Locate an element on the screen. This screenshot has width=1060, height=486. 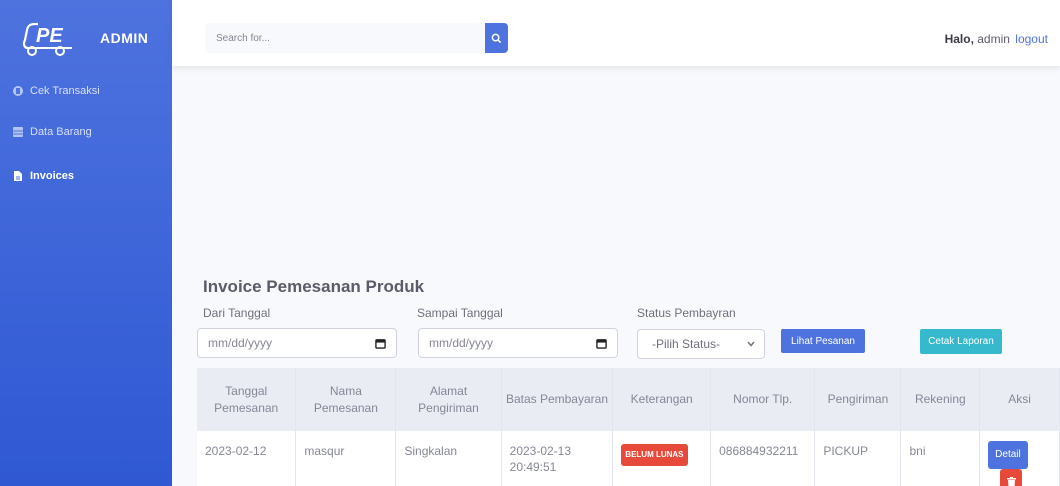
page-title: Invoice Pemesanan Produk is located at coordinates (314, 286).